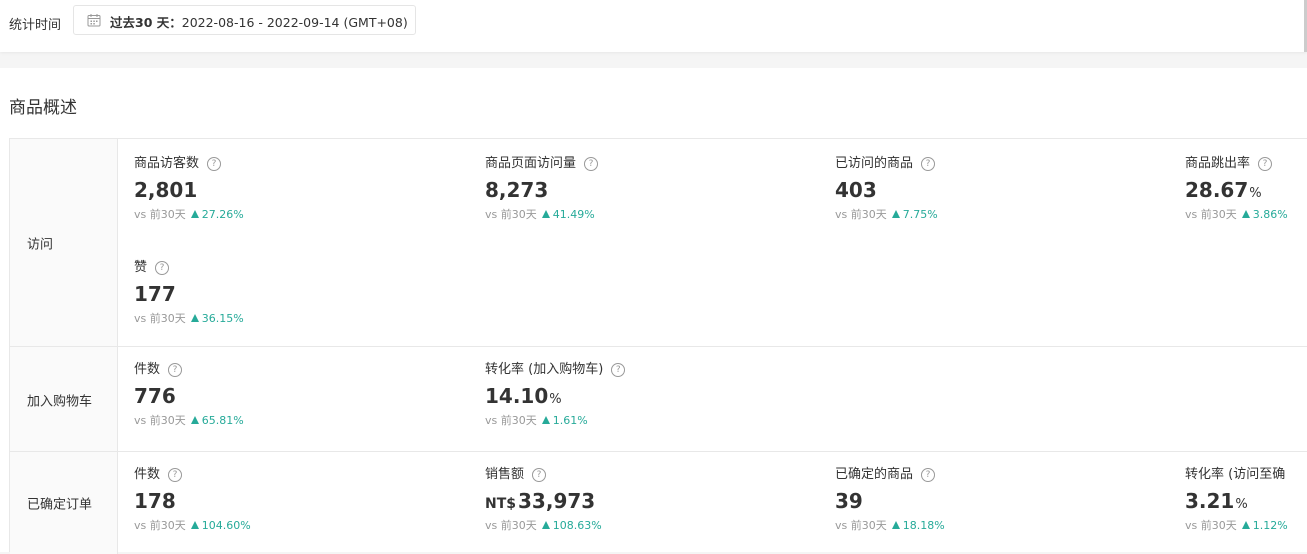  Describe the element at coordinates (166, 190) in the screenshot. I see `metric-value: 2,801` at that location.